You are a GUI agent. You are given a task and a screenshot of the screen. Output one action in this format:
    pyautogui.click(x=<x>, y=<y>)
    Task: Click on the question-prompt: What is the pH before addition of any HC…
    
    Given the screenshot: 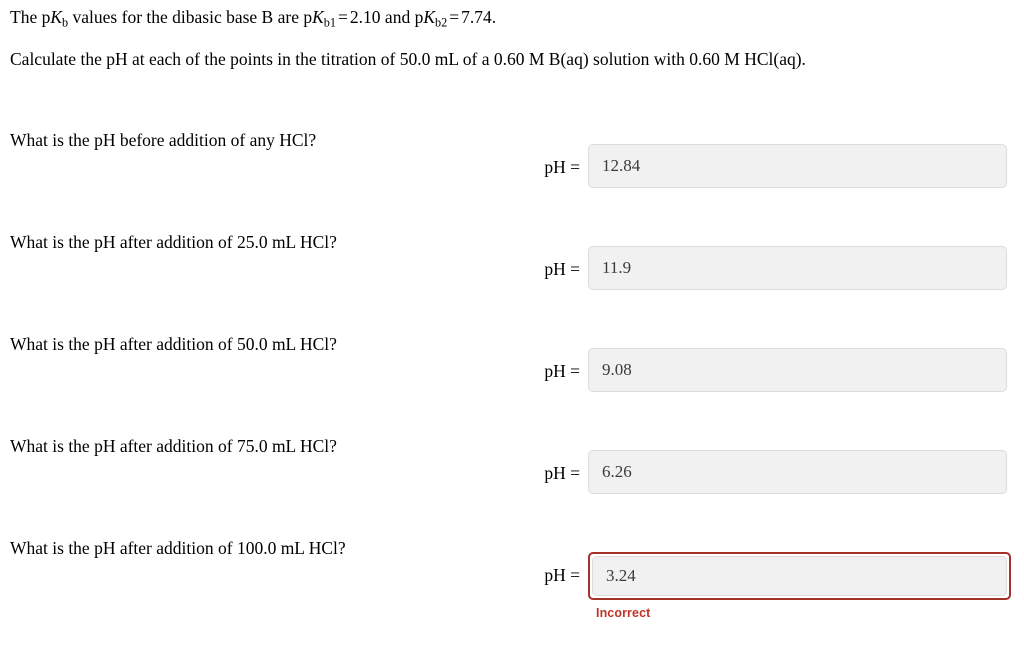 What is the action you would take?
    pyautogui.click(x=163, y=140)
    